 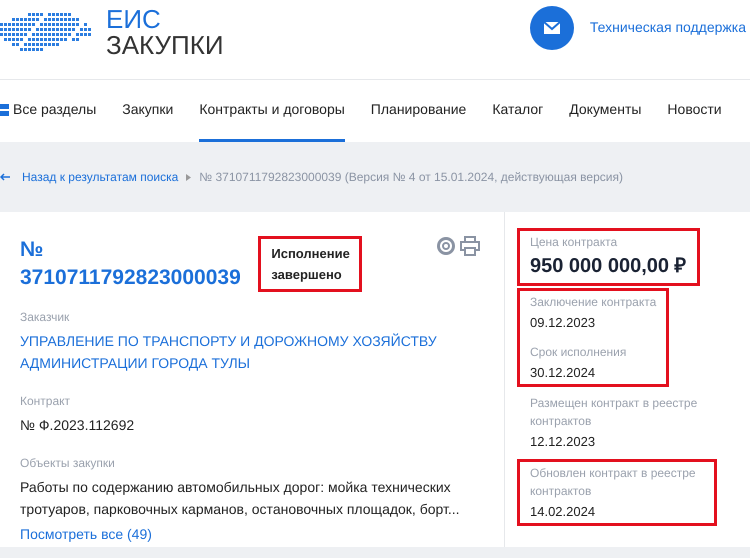 I want to click on nav-tab: Закупки, so click(x=148, y=111).